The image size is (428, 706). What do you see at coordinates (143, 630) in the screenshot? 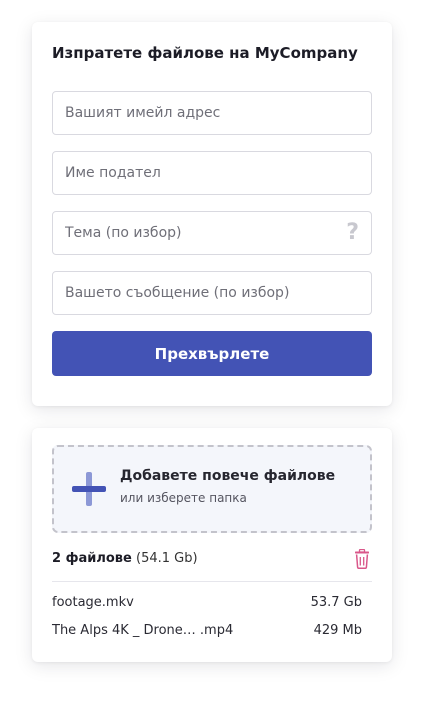
I see `file-name: The Alps 4K _ Drone… .mp4` at bounding box center [143, 630].